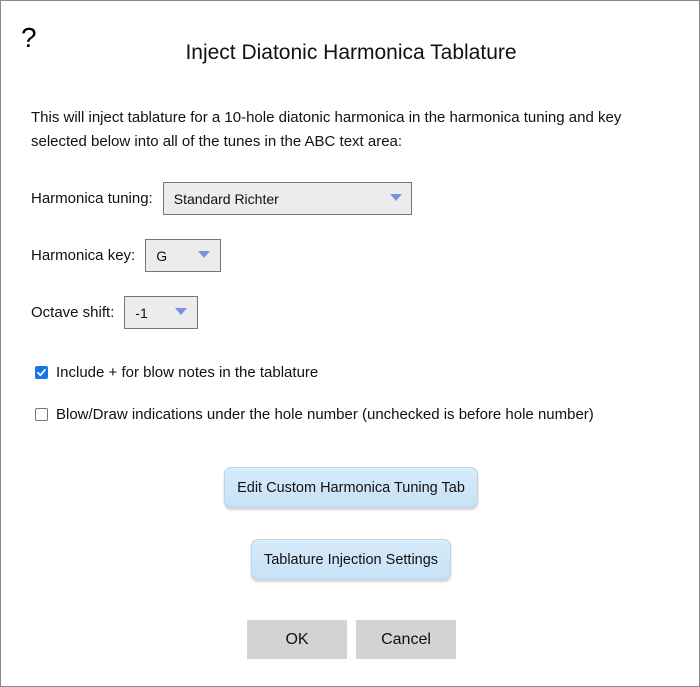  What do you see at coordinates (92, 198) in the screenshot?
I see `tuning-label: Harmonica tuning:` at bounding box center [92, 198].